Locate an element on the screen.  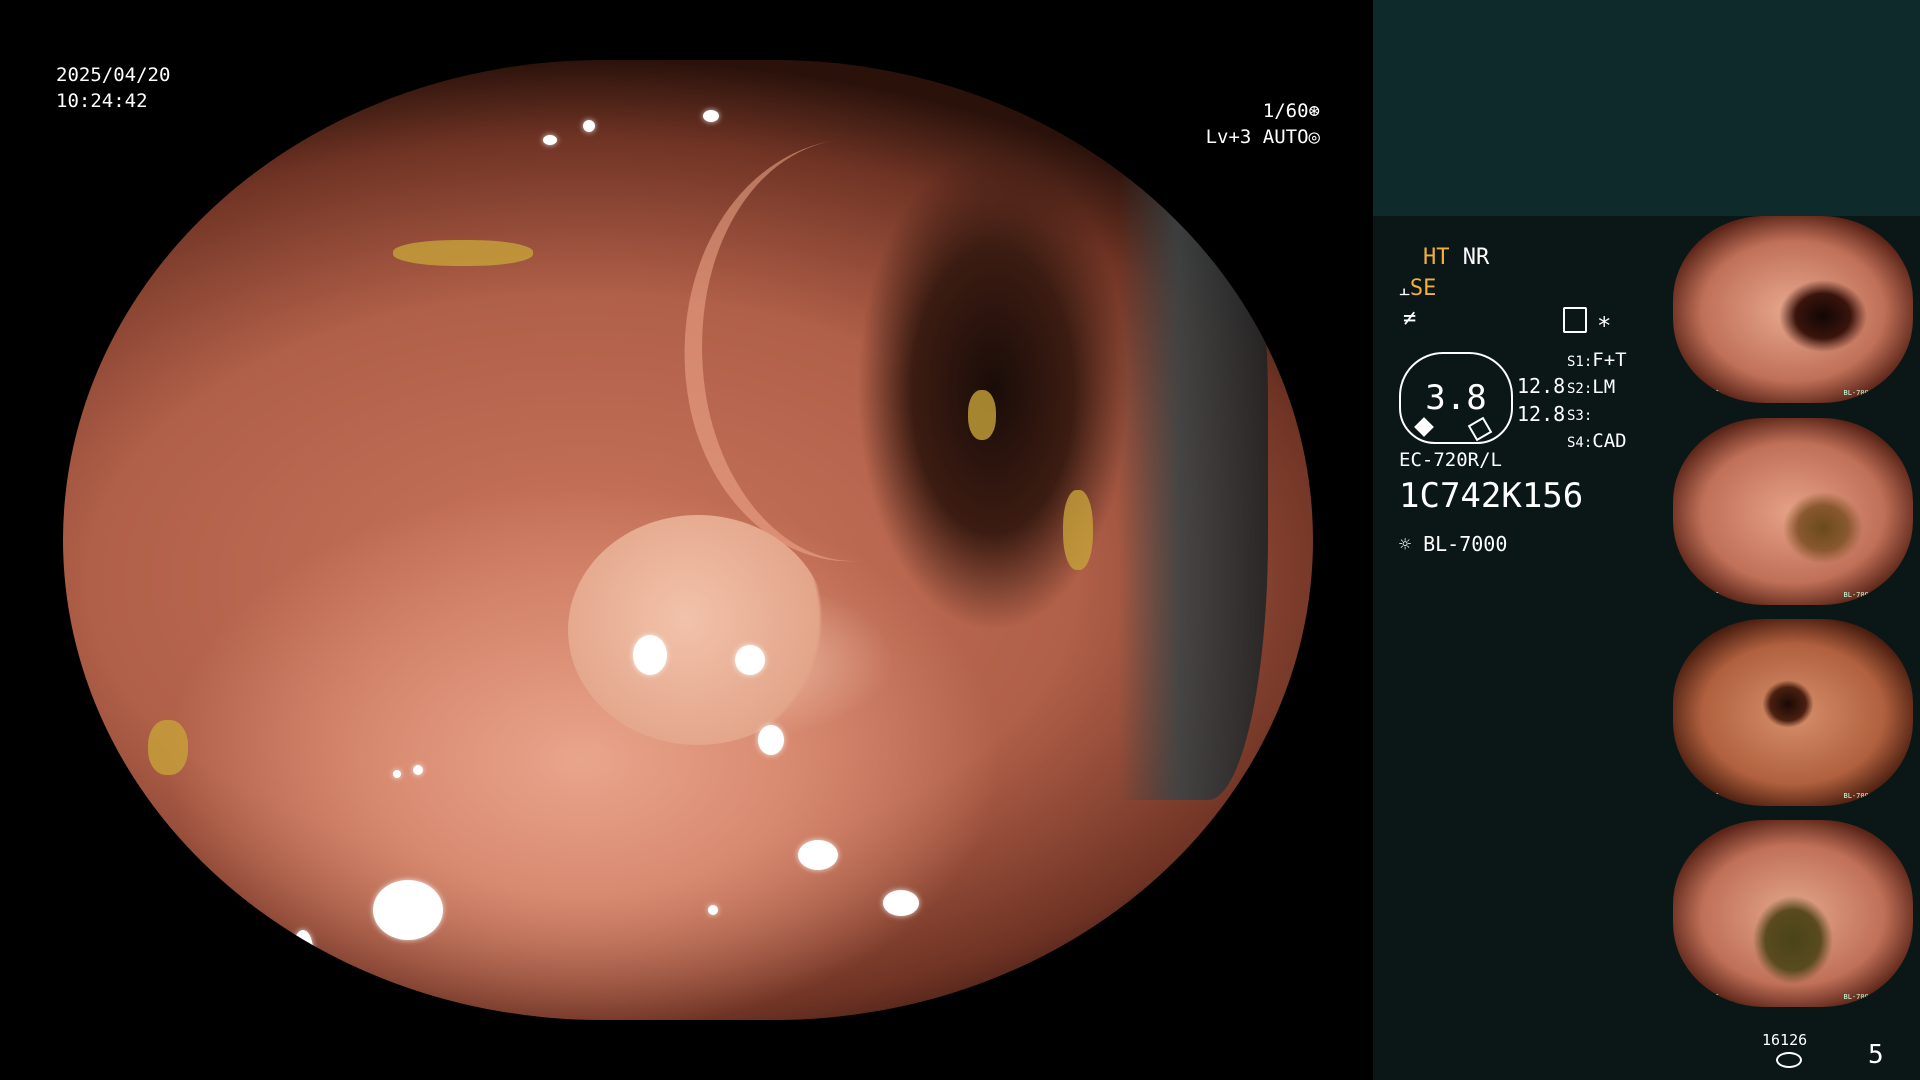
storage-disk-icon is located at coordinates (1789, 1060).